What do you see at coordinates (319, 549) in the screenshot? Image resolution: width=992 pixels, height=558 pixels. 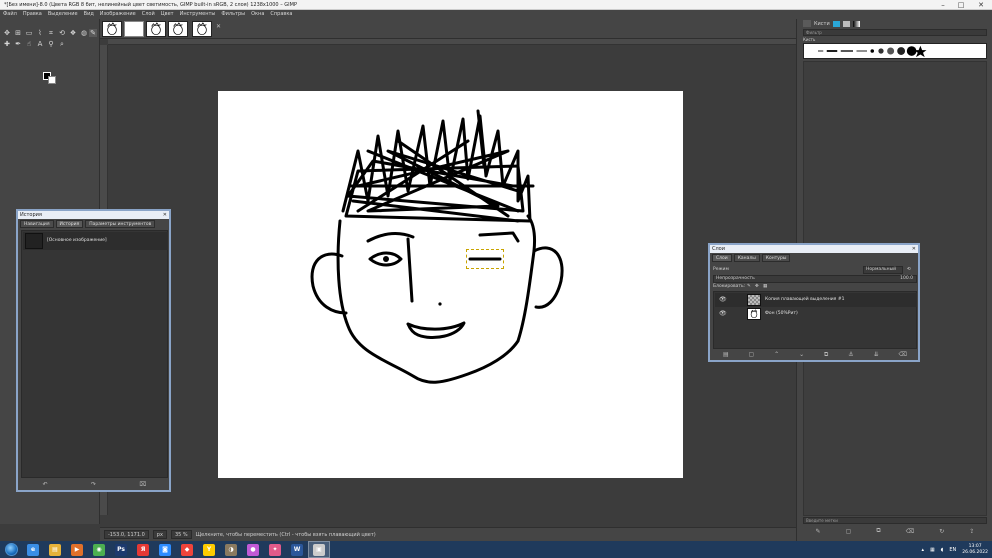 I see `gimp-window-icon: ▣` at bounding box center [319, 549].